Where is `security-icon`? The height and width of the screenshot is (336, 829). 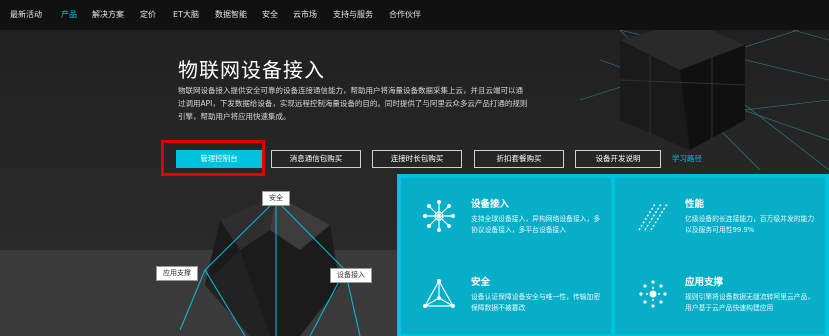 security-icon is located at coordinates (439, 293).